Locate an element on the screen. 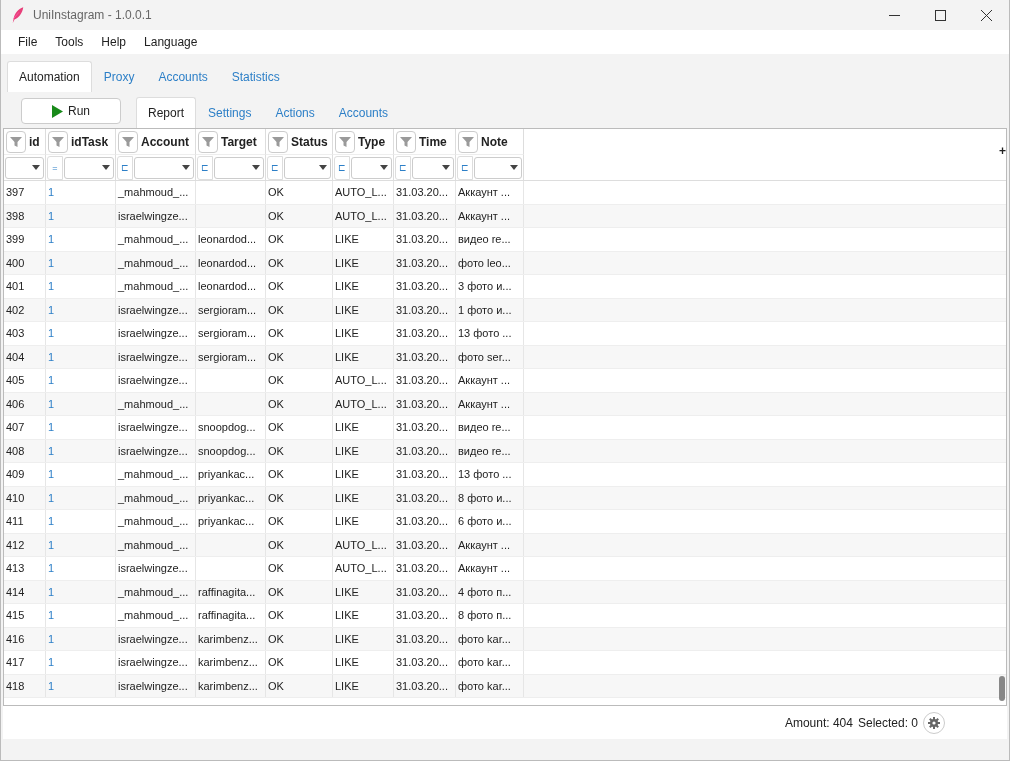 The height and width of the screenshot is (761, 1010). column-header: Status is located at coordinates (299, 142).